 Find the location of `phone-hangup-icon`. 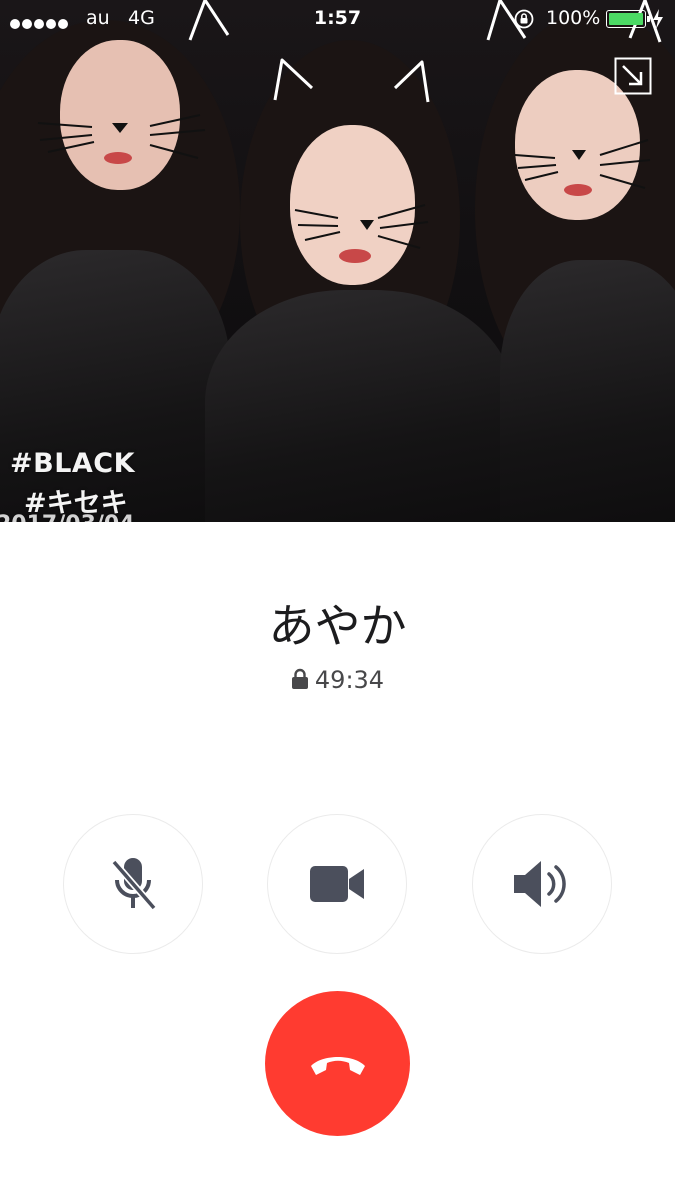

phone-hangup-icon is located at coordinates (337, 1065).